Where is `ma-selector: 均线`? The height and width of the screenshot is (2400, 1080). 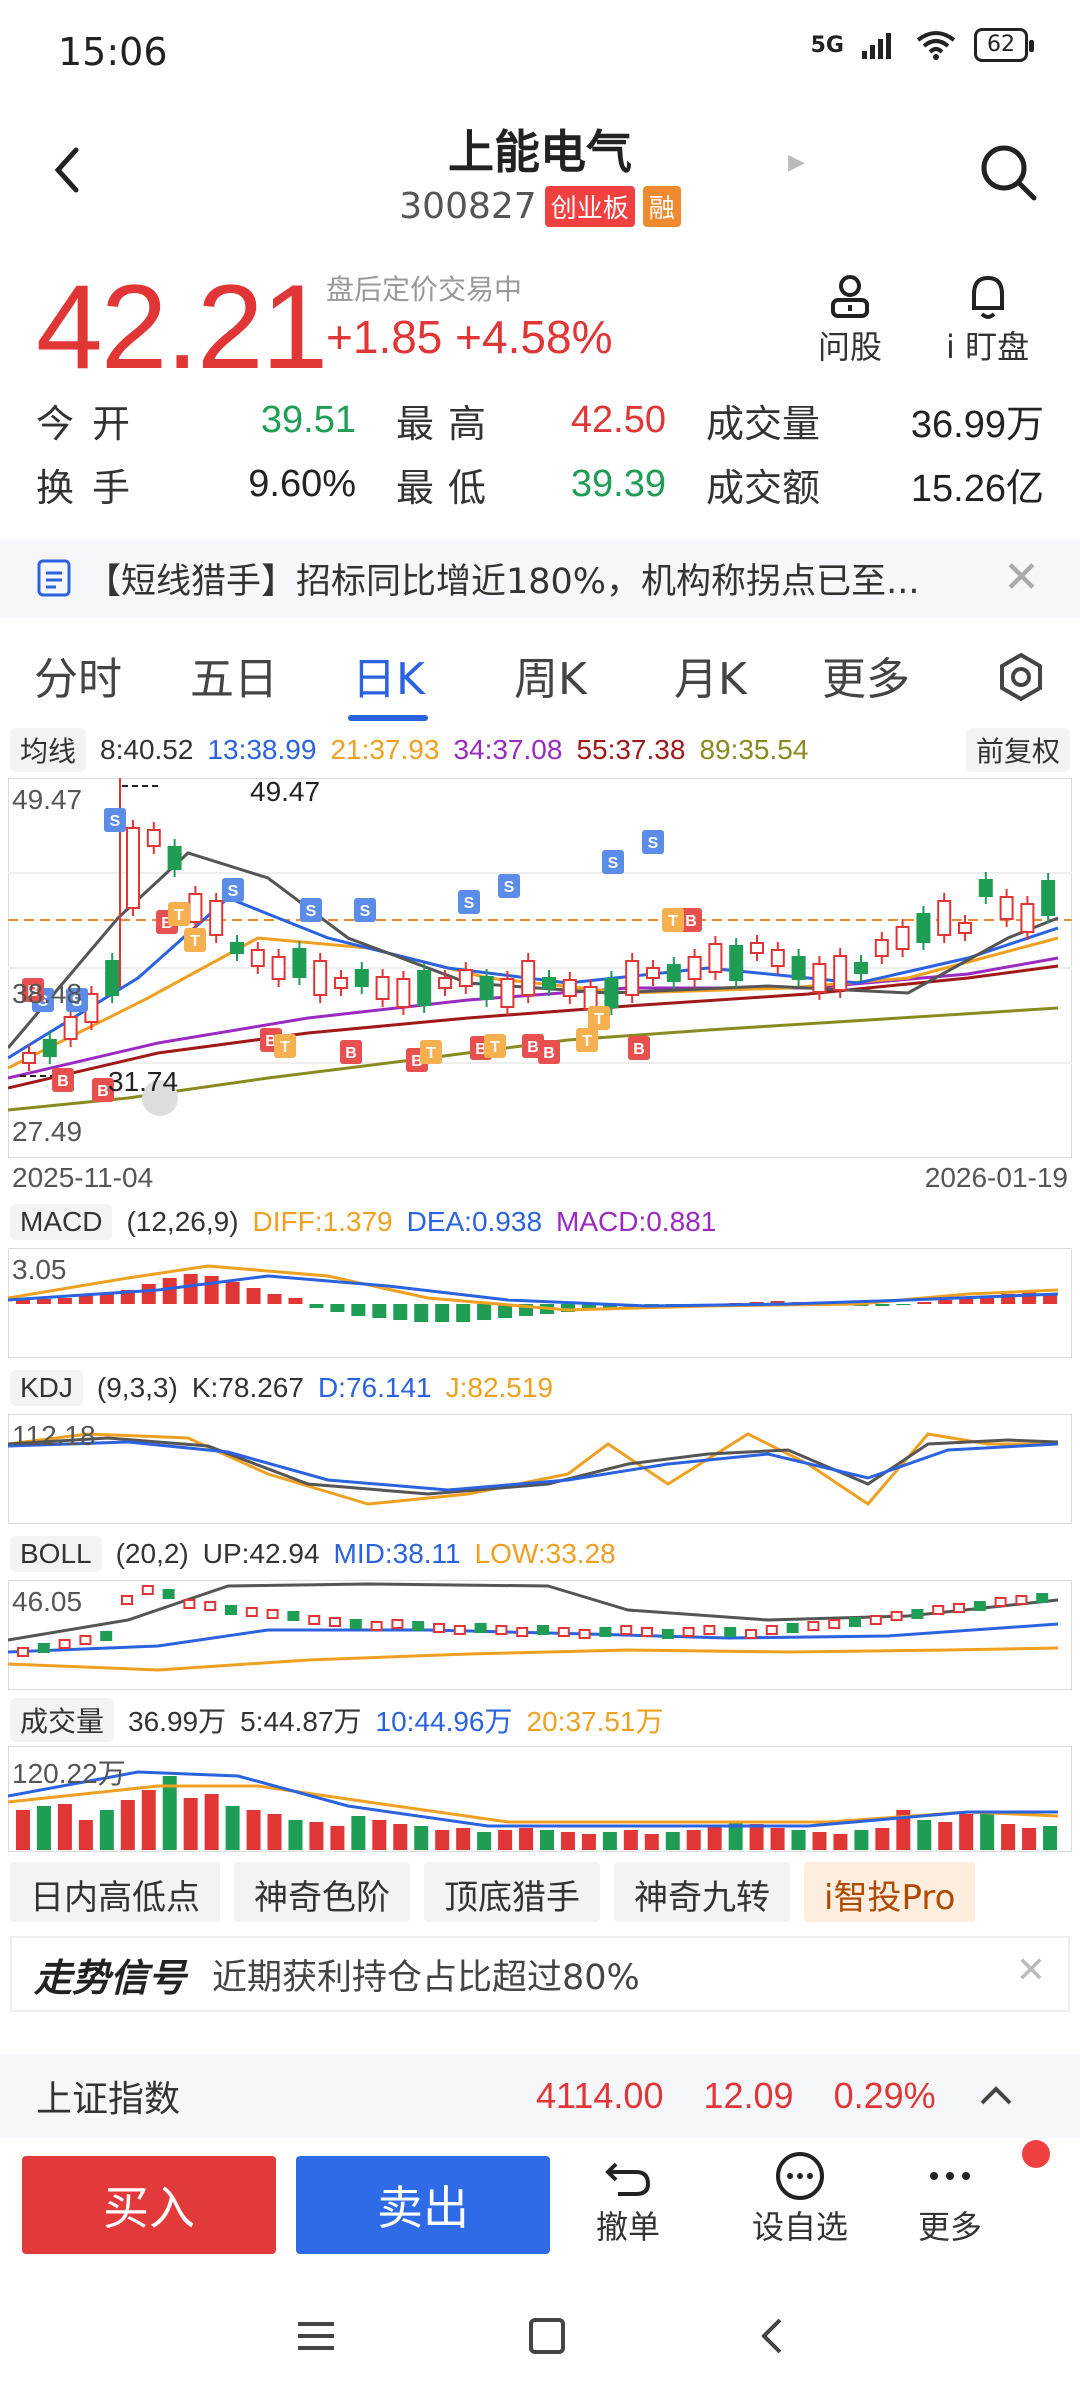
ma-selector: 均线 is located at coordinates (48, 750).